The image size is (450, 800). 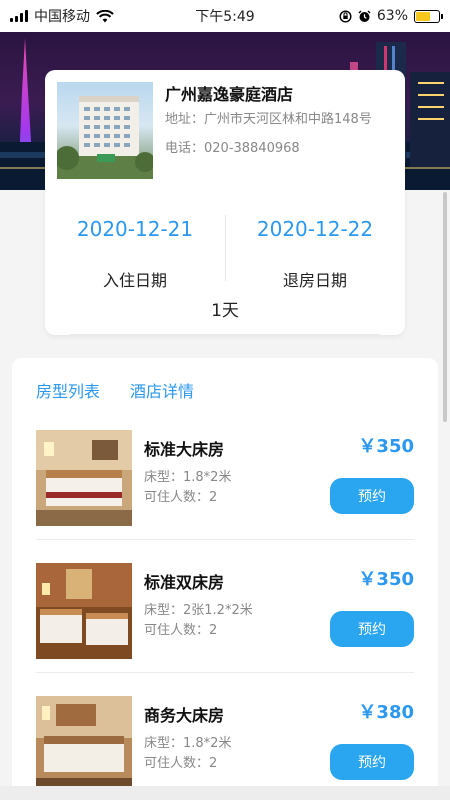 What do you see at coordinates (225, 311) in the screenshot?
I see `nights-count: 1天` at bounding box center [225, 311].